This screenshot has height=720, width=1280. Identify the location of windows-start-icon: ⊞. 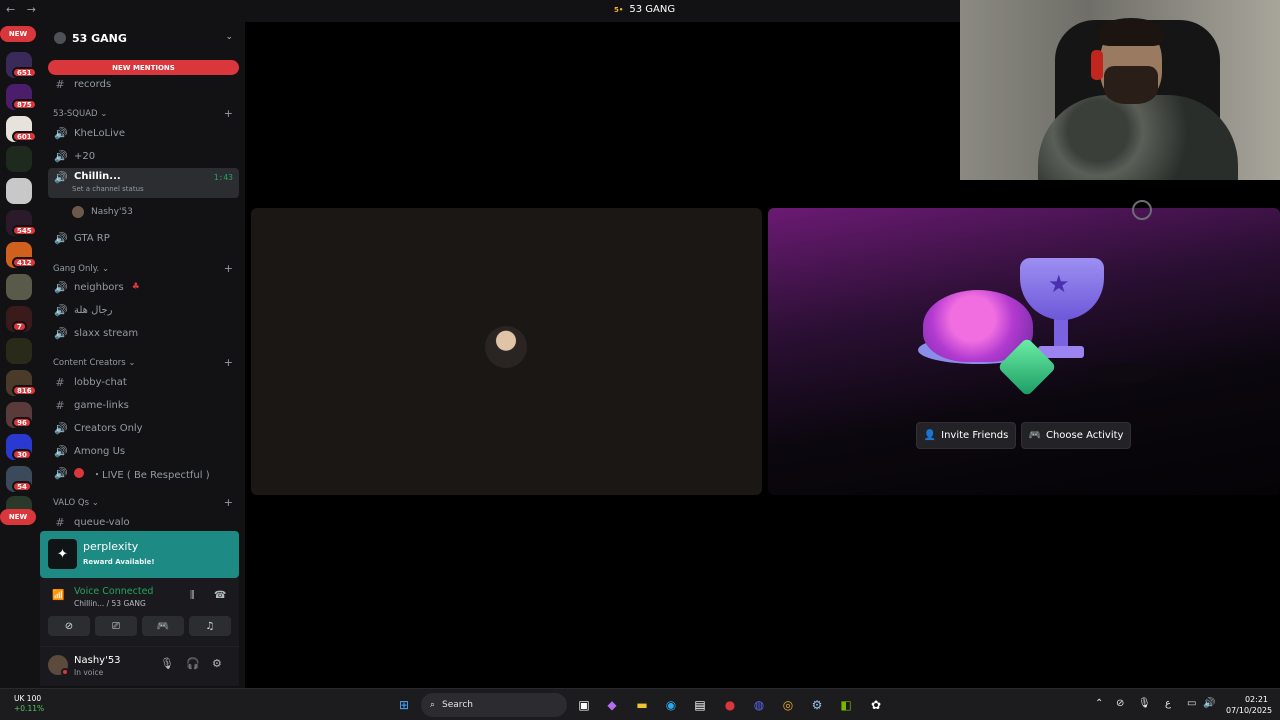
(404, 705).